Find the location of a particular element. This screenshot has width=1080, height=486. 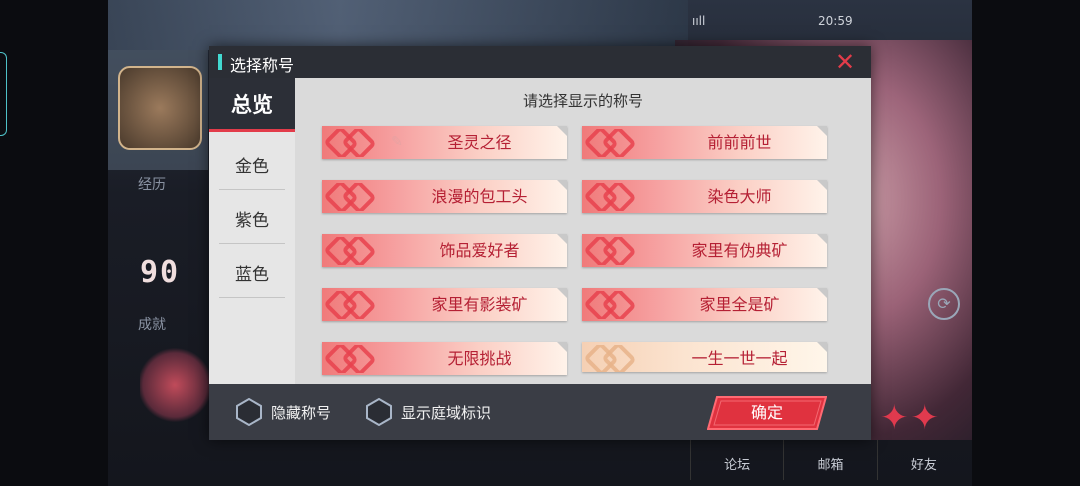

signal-indicator: ııll is located at coordinates (699, 21).